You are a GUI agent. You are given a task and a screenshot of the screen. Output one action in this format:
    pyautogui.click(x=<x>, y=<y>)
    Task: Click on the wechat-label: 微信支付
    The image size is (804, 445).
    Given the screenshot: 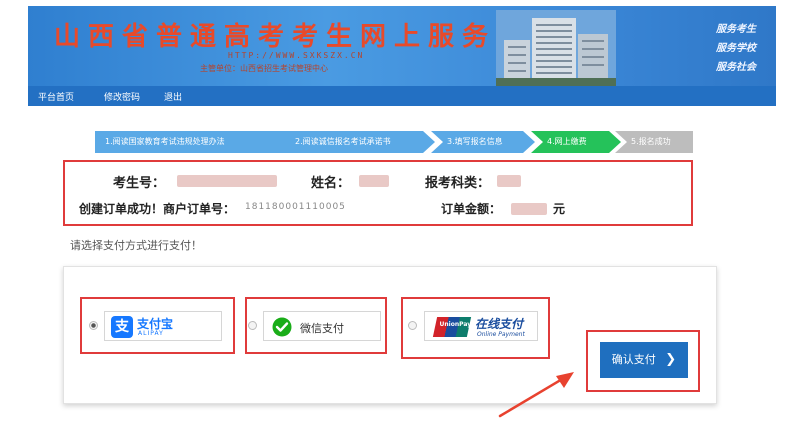 What is the action you would take?
    pyautogui.click(x=322, y=328)
    